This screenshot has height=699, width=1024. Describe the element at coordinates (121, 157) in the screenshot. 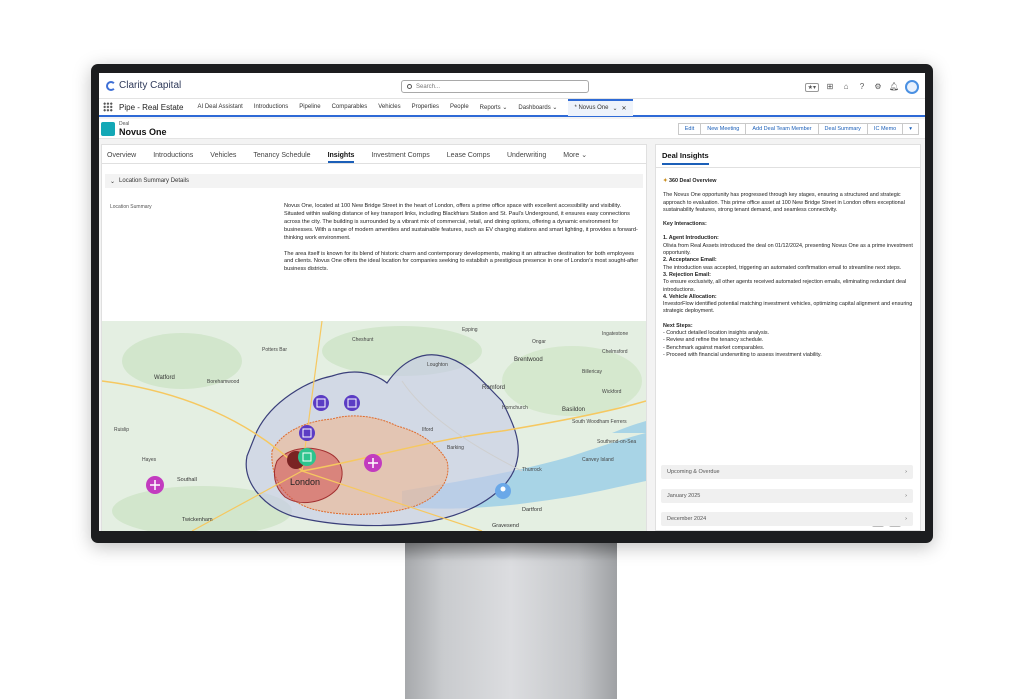

I see `tab-overview: Overview` at that location.